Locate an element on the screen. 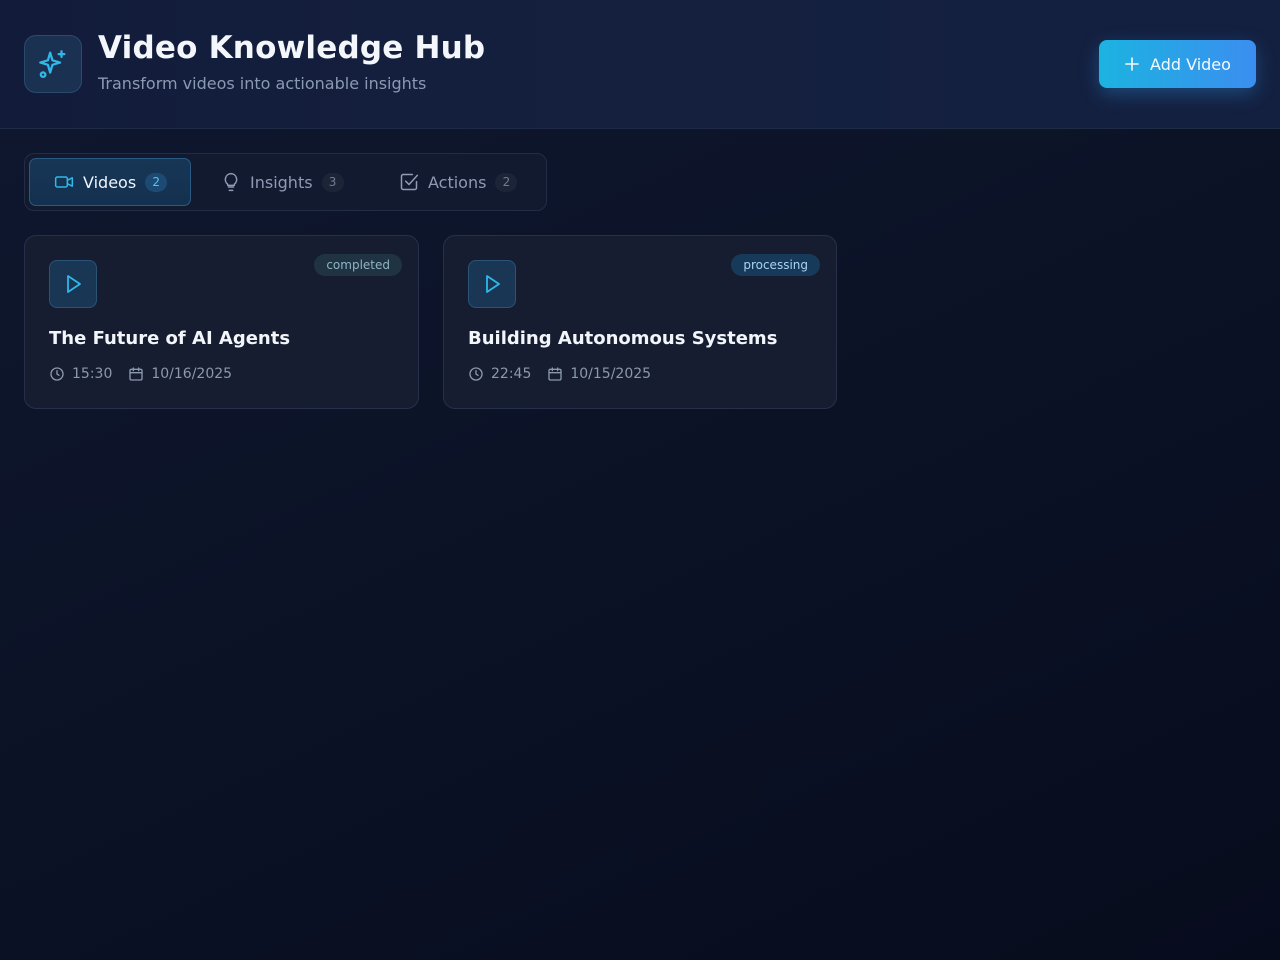 This screenshot has width=1280, height=960. app-logo is located at coordinates (53, 64).